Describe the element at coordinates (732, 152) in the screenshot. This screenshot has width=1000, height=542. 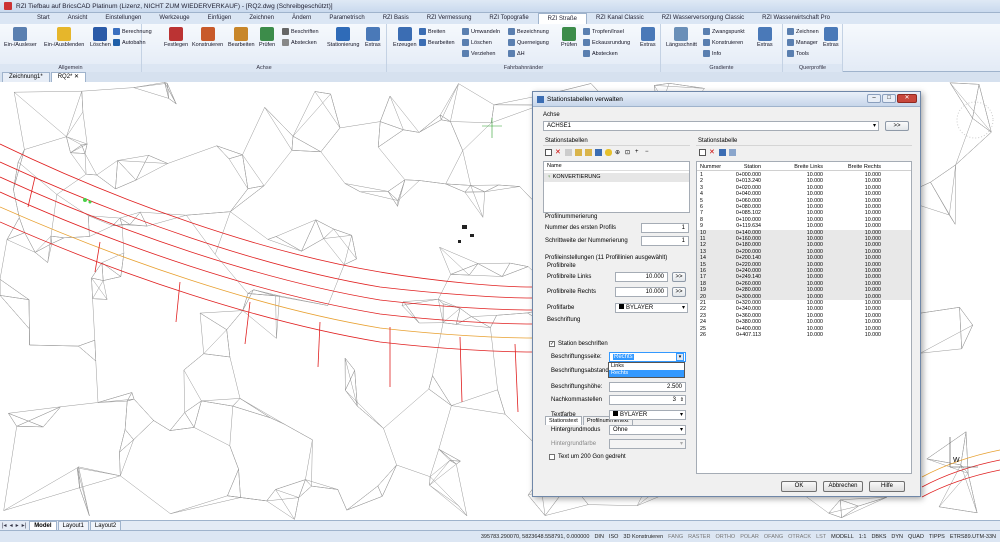
I see `grid-icon` at that location.